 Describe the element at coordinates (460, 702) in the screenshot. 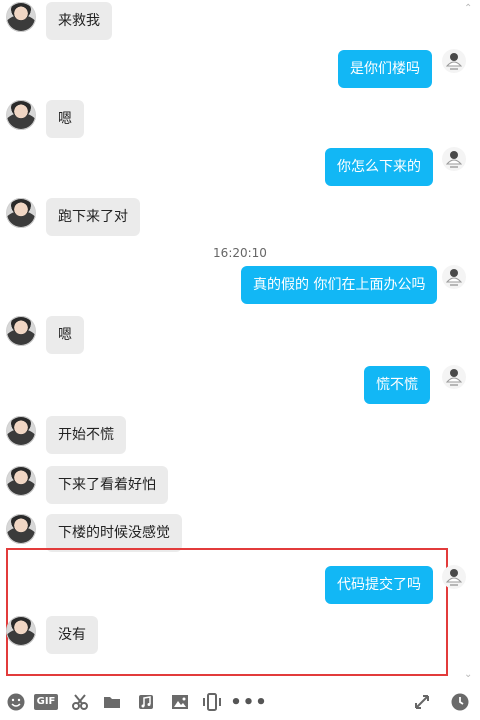

I see `history-icon` at that location.